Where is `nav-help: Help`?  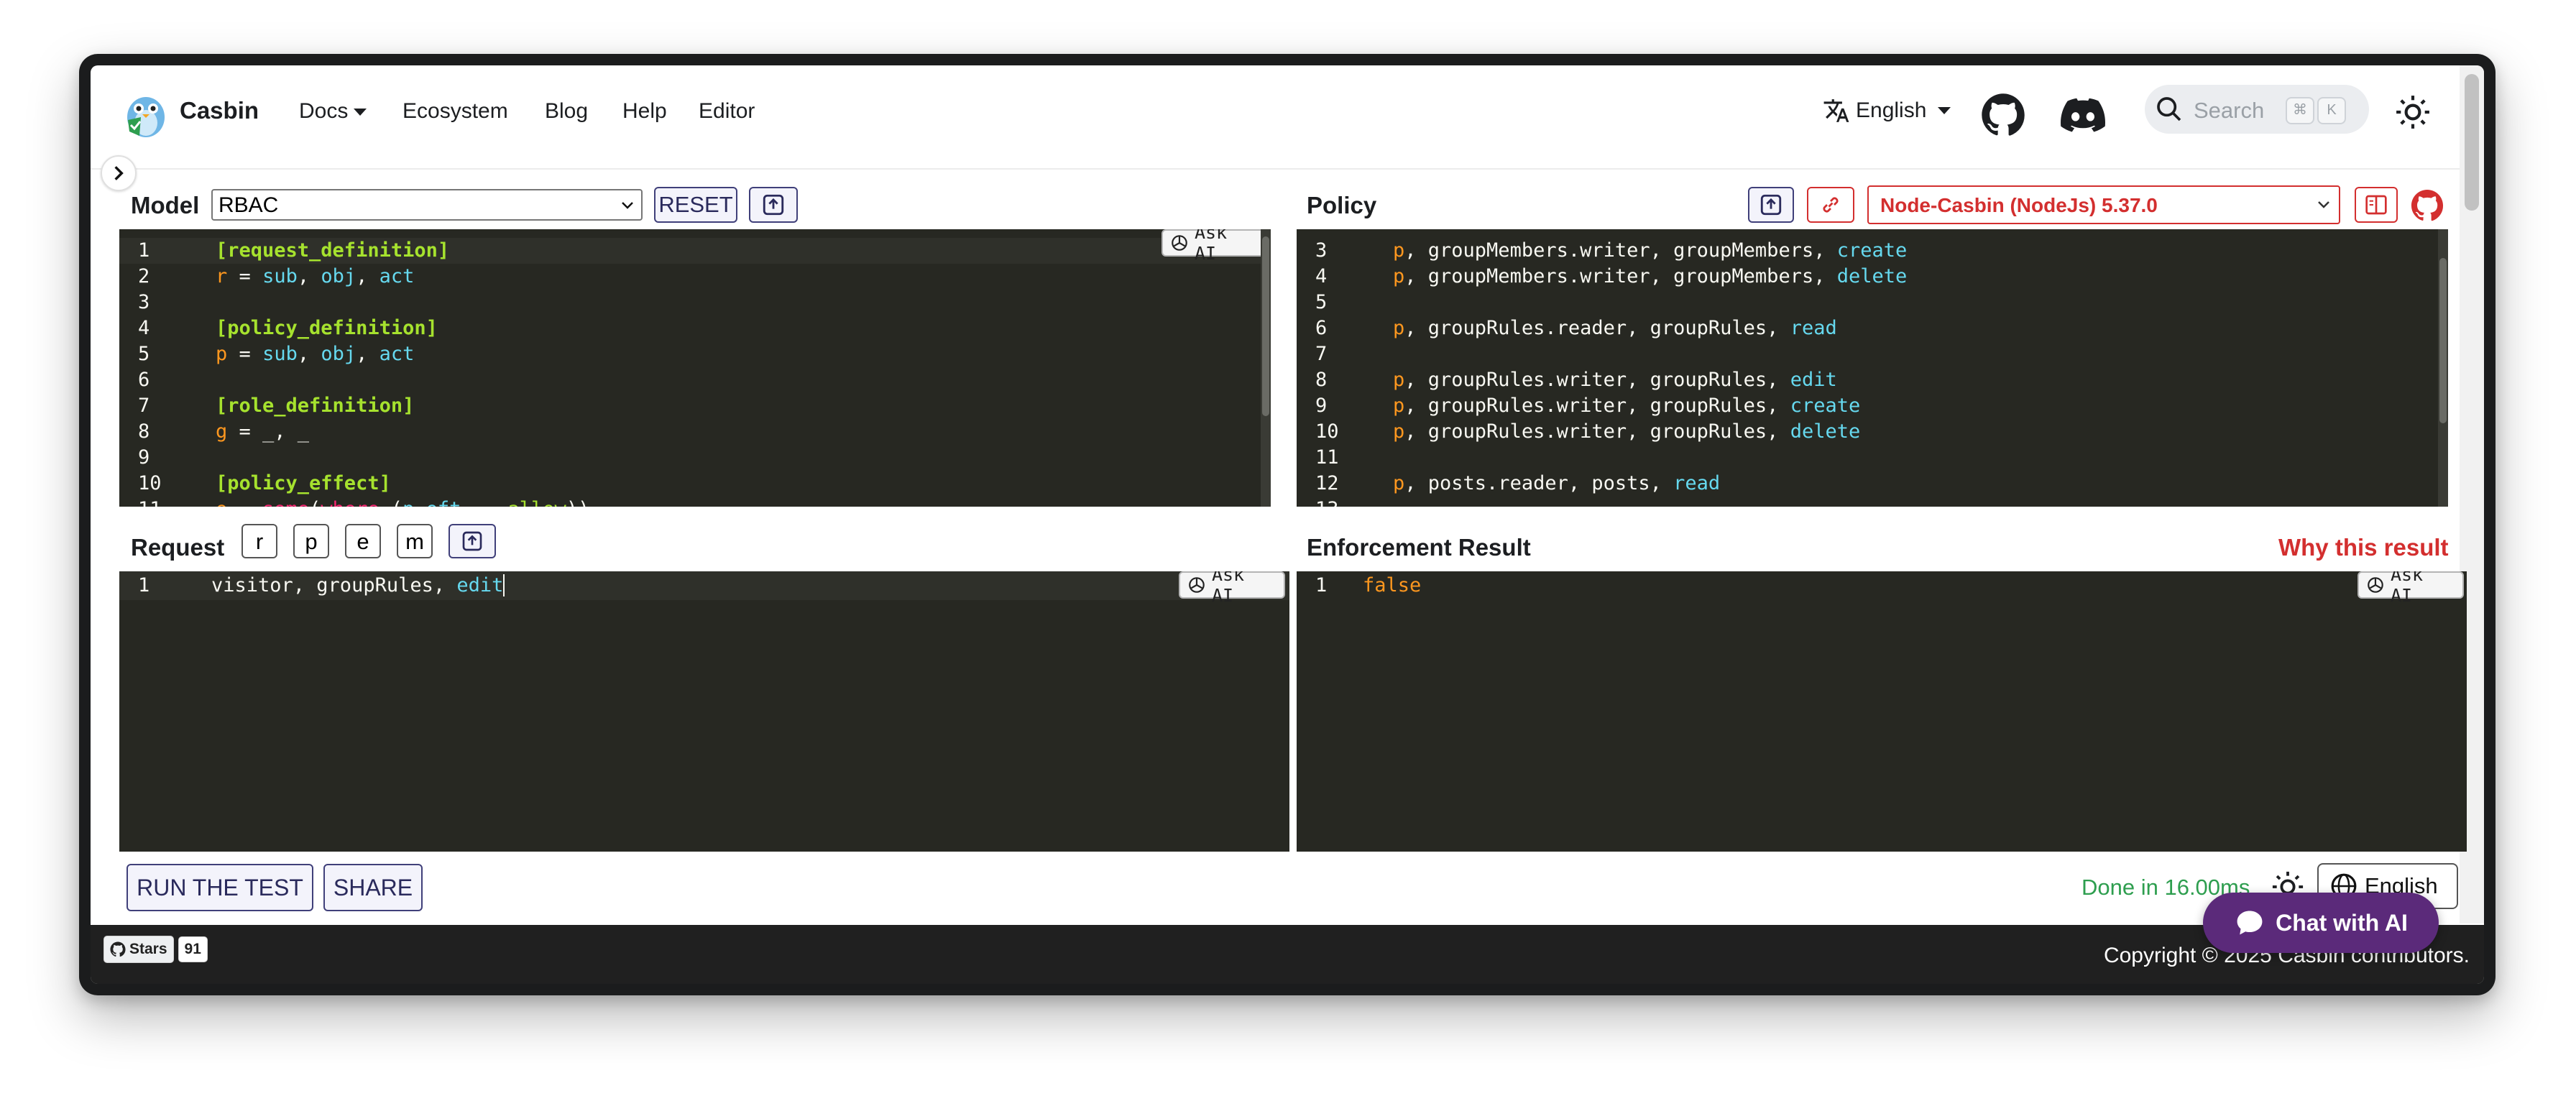 nav-help: Help is located at coordinates (644, 111).